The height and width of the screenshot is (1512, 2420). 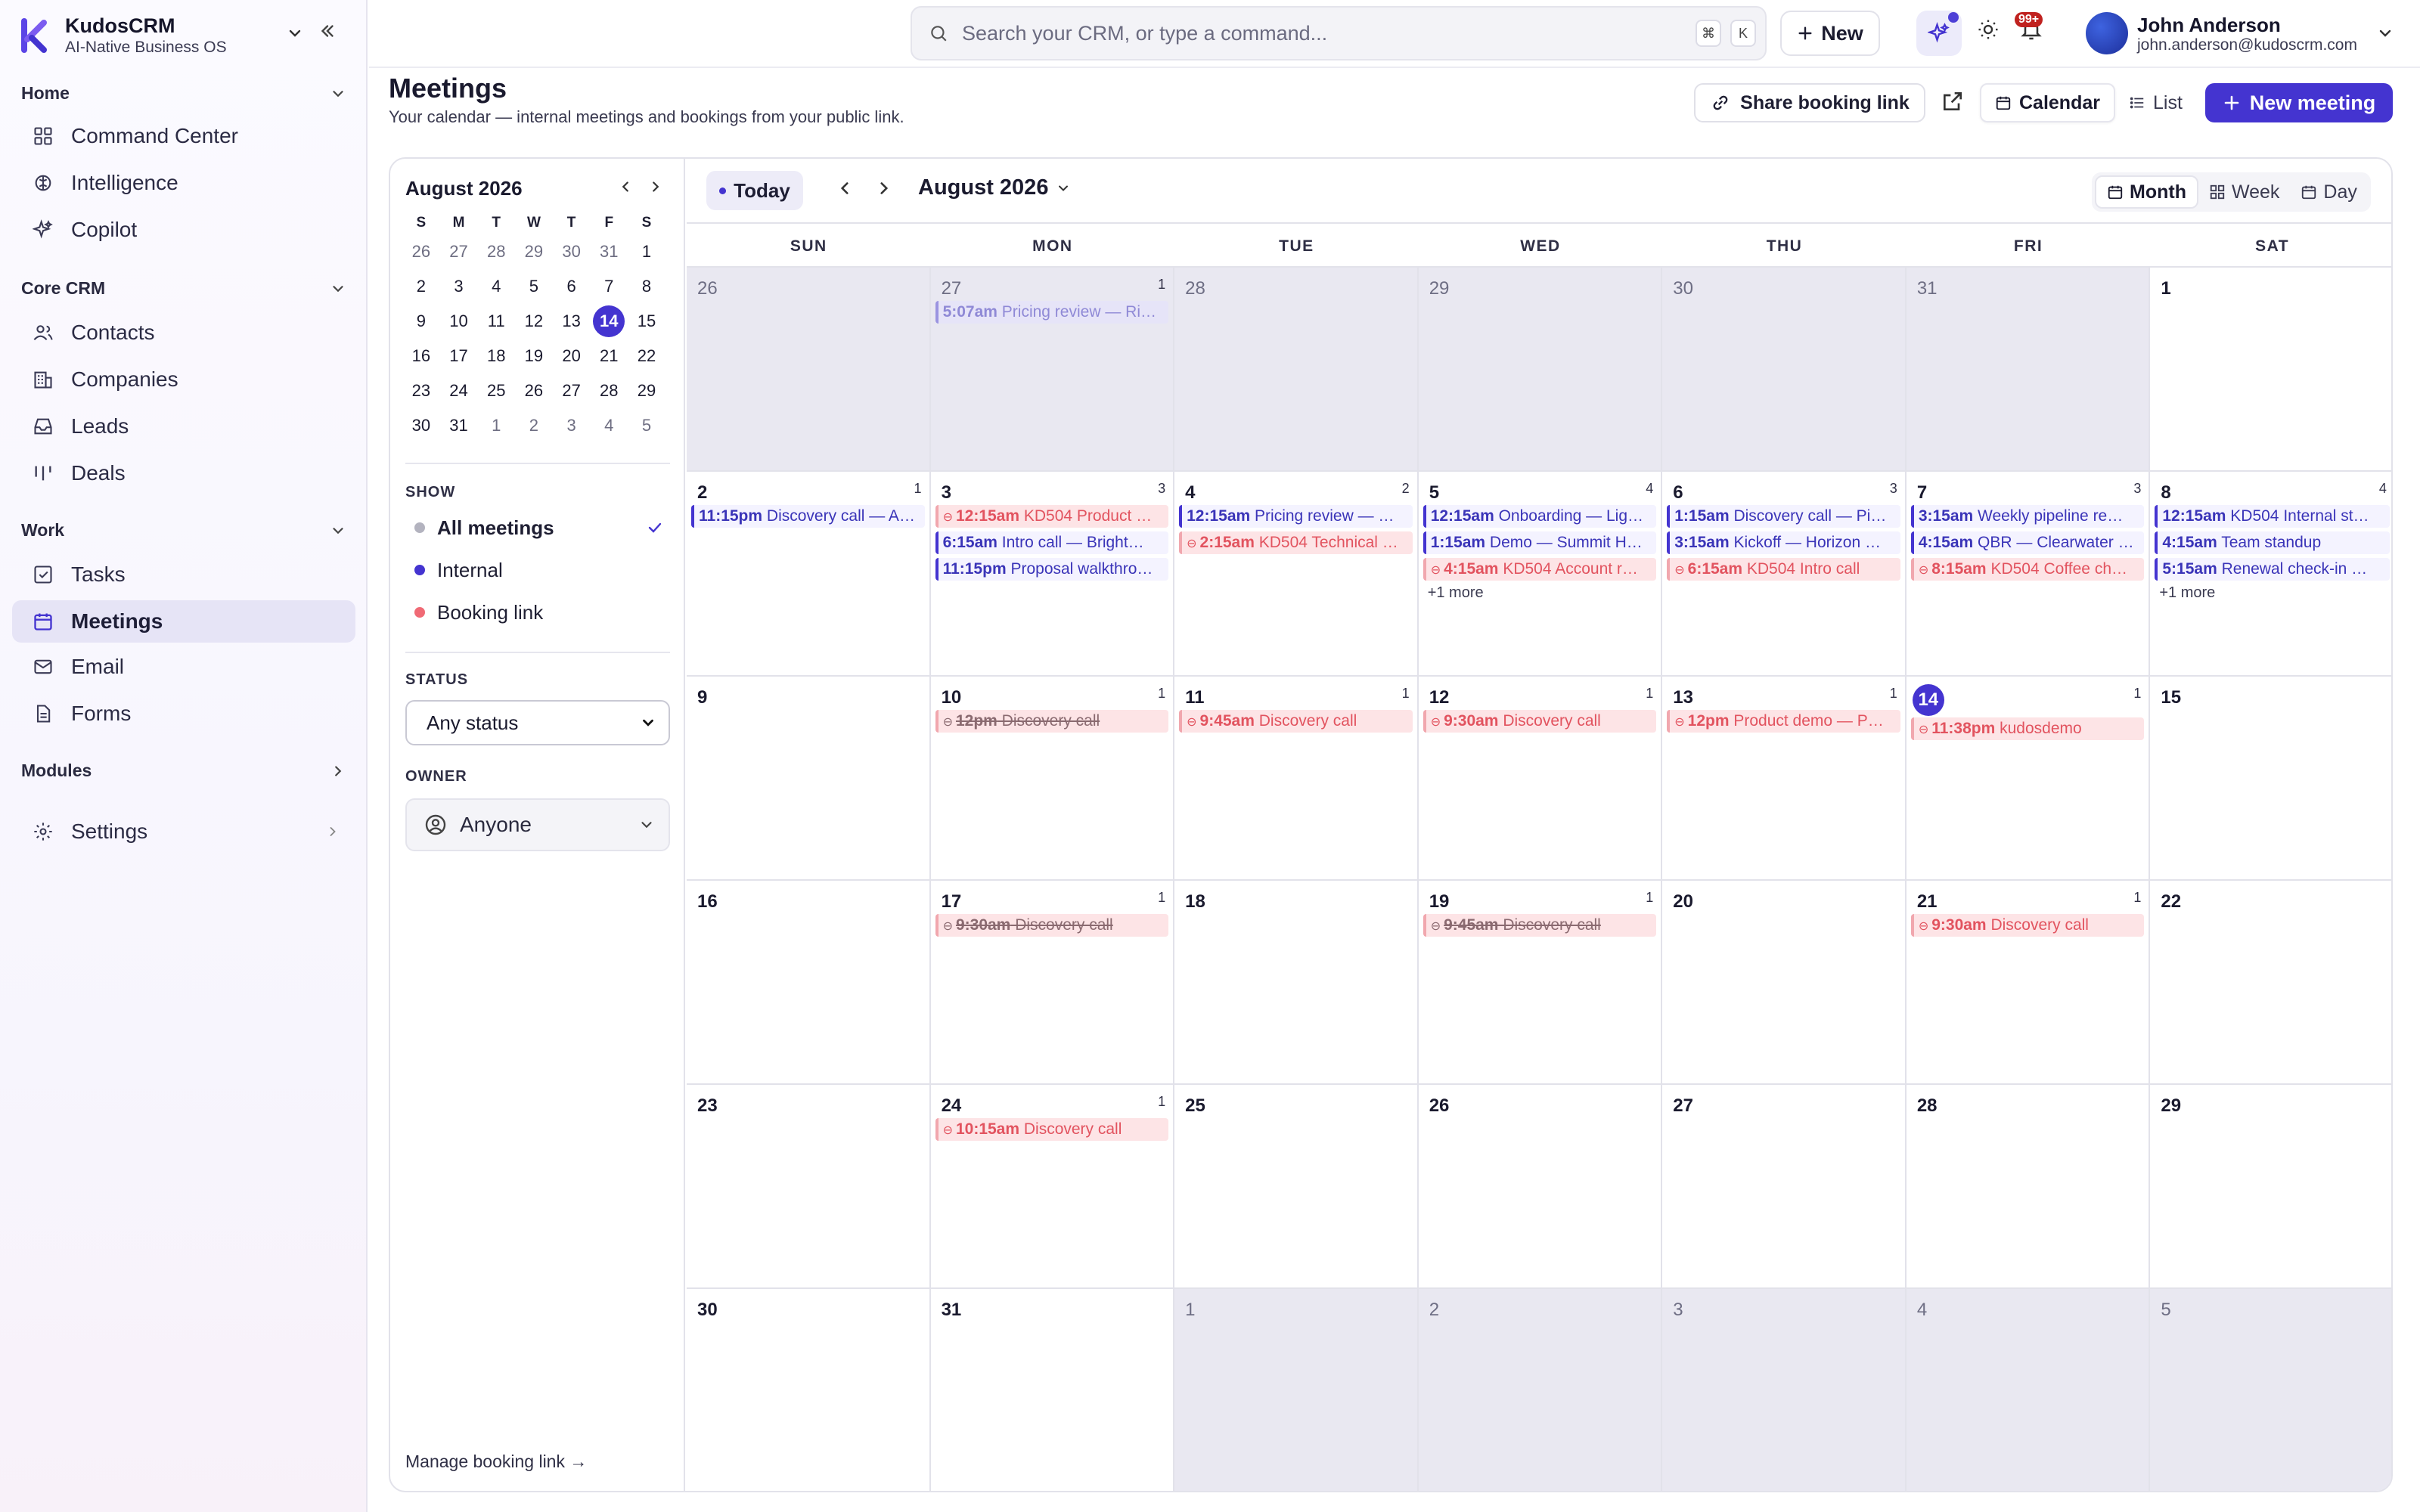 I want to click on day-cell: 22, so click(x=2270, y=983).